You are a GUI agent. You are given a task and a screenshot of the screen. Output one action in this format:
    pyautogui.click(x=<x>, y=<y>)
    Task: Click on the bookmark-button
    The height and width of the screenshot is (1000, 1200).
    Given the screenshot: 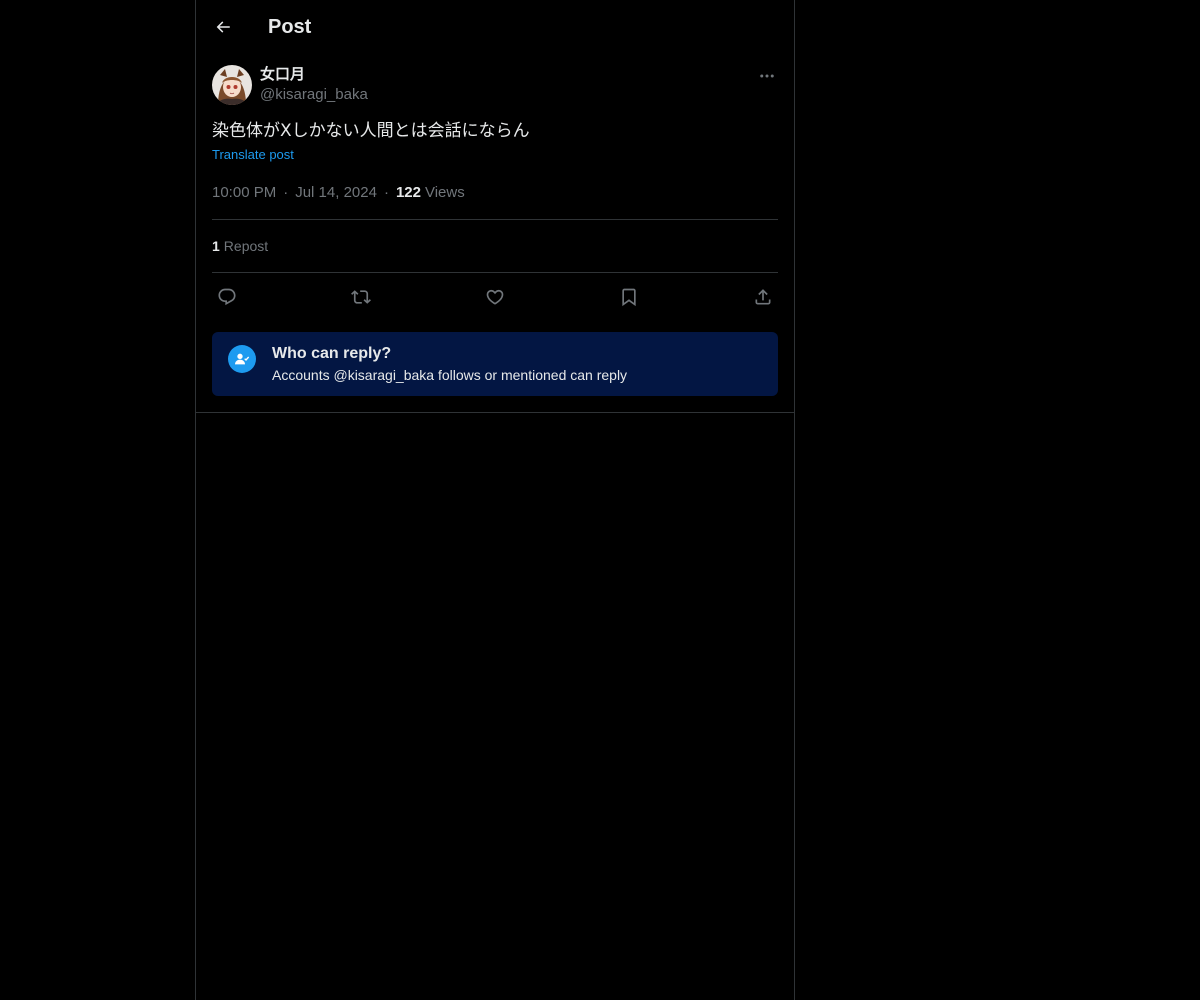 What is the action you would take?
    pyautogui.click(x=629, y=297)
    